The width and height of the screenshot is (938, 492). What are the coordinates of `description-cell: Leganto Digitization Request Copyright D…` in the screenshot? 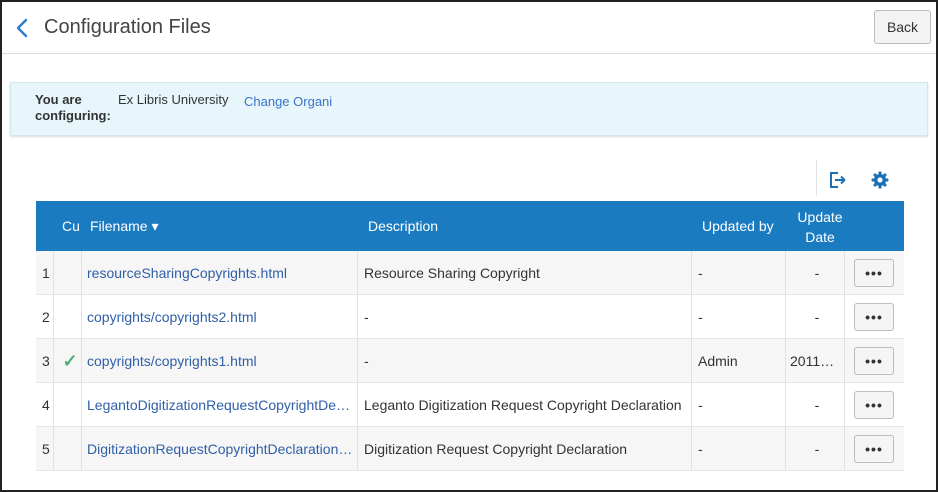 It's located at (523, 405).